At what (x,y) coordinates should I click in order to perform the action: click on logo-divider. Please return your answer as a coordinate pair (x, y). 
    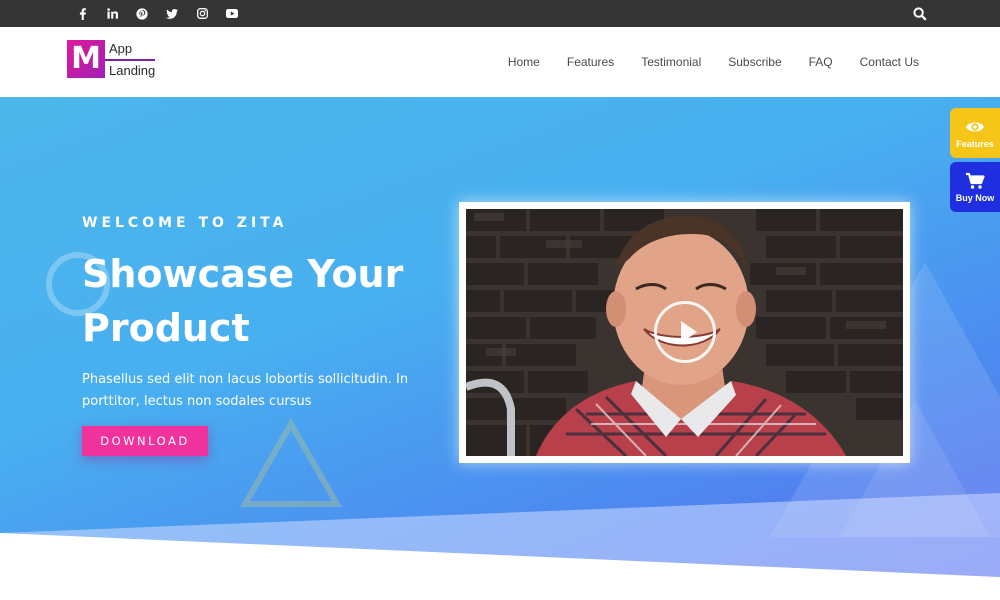
    Looking at the image, I should click on (130, 60).